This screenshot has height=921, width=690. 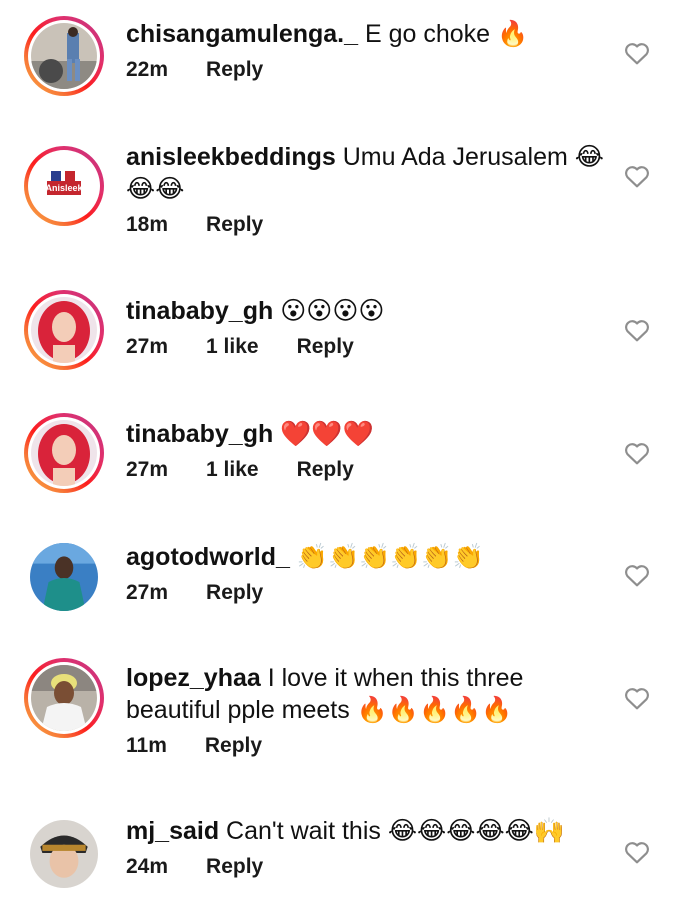 I want to click on comment-body: mj_said Can't wait this 😂😂😂😂😂🙌 24m Reply, so click(x=366, y=847).